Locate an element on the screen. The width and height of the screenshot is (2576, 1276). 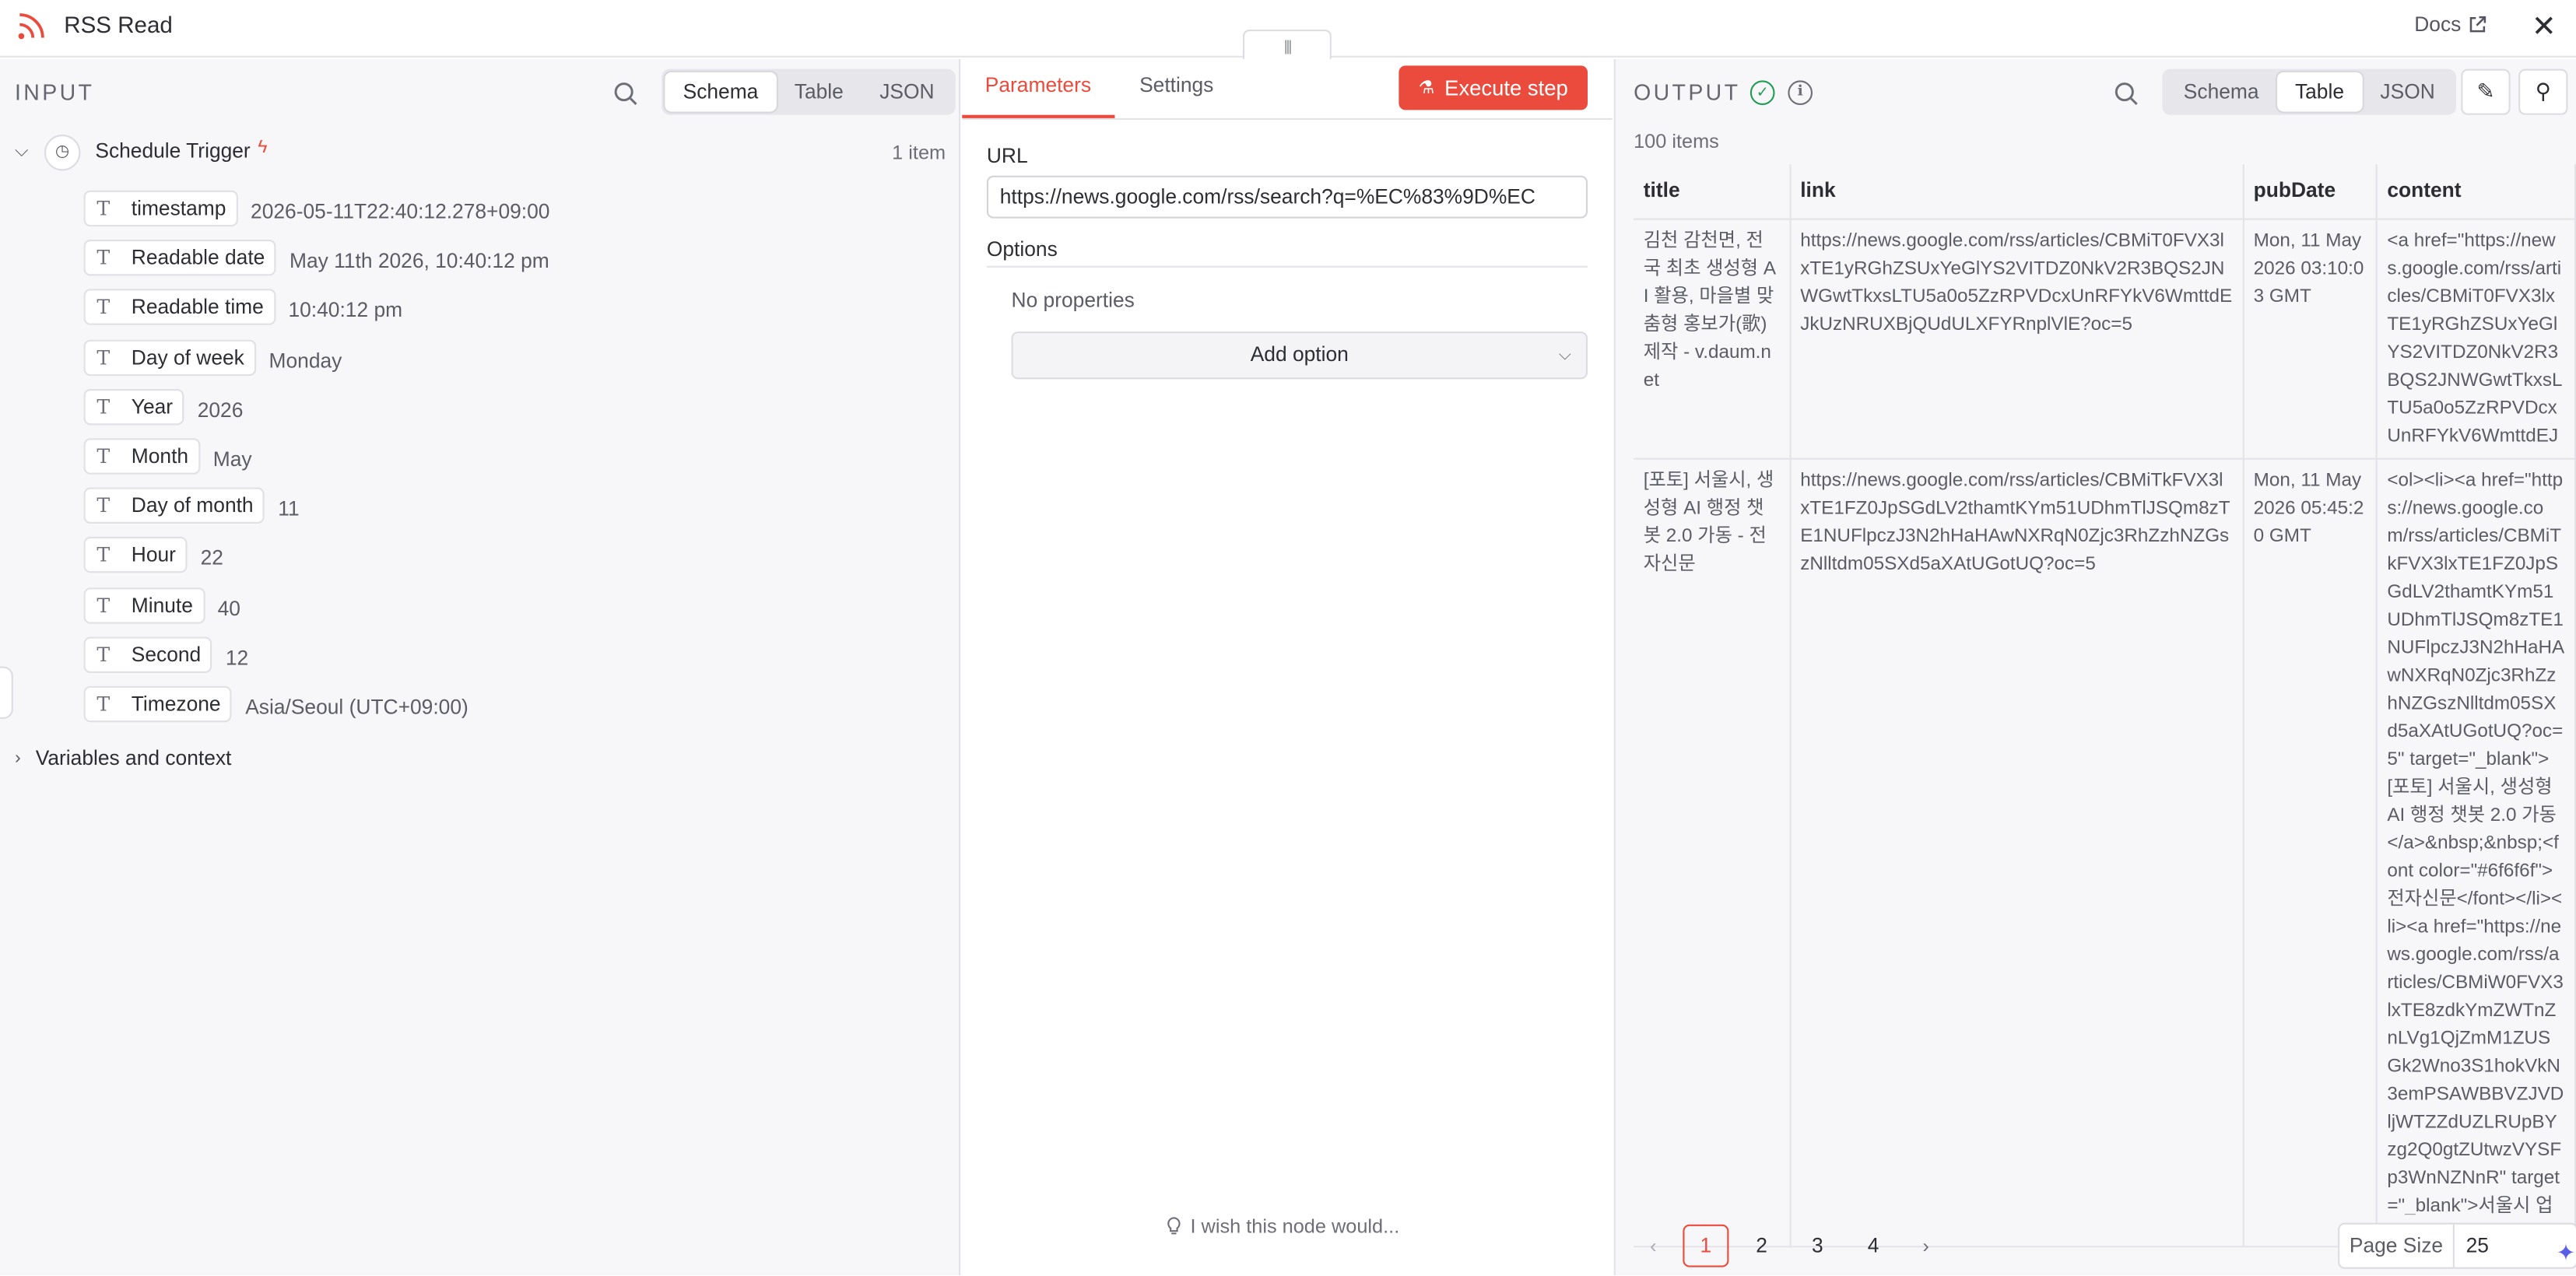
field-pill: T Year is located at coordinates (134, 407).